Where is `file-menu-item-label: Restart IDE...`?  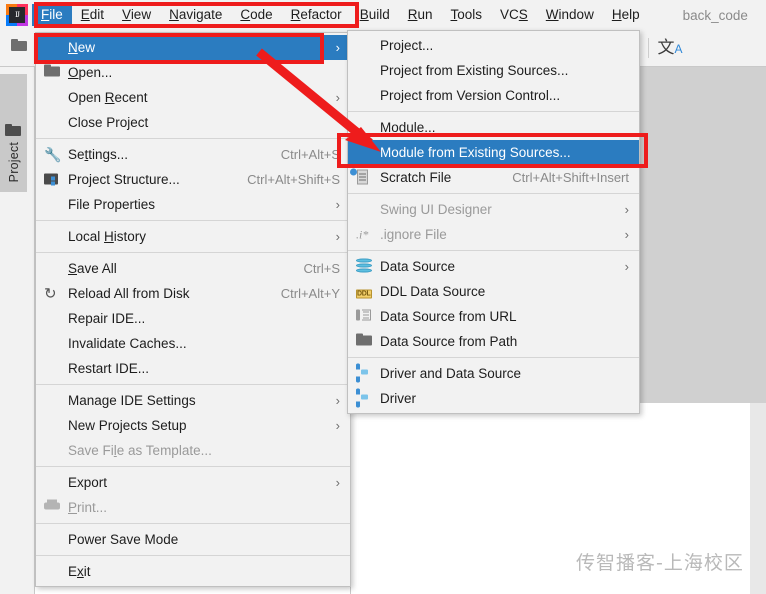 file-menu-item-label: Restart IDE... is located at coordinates (109, 368).